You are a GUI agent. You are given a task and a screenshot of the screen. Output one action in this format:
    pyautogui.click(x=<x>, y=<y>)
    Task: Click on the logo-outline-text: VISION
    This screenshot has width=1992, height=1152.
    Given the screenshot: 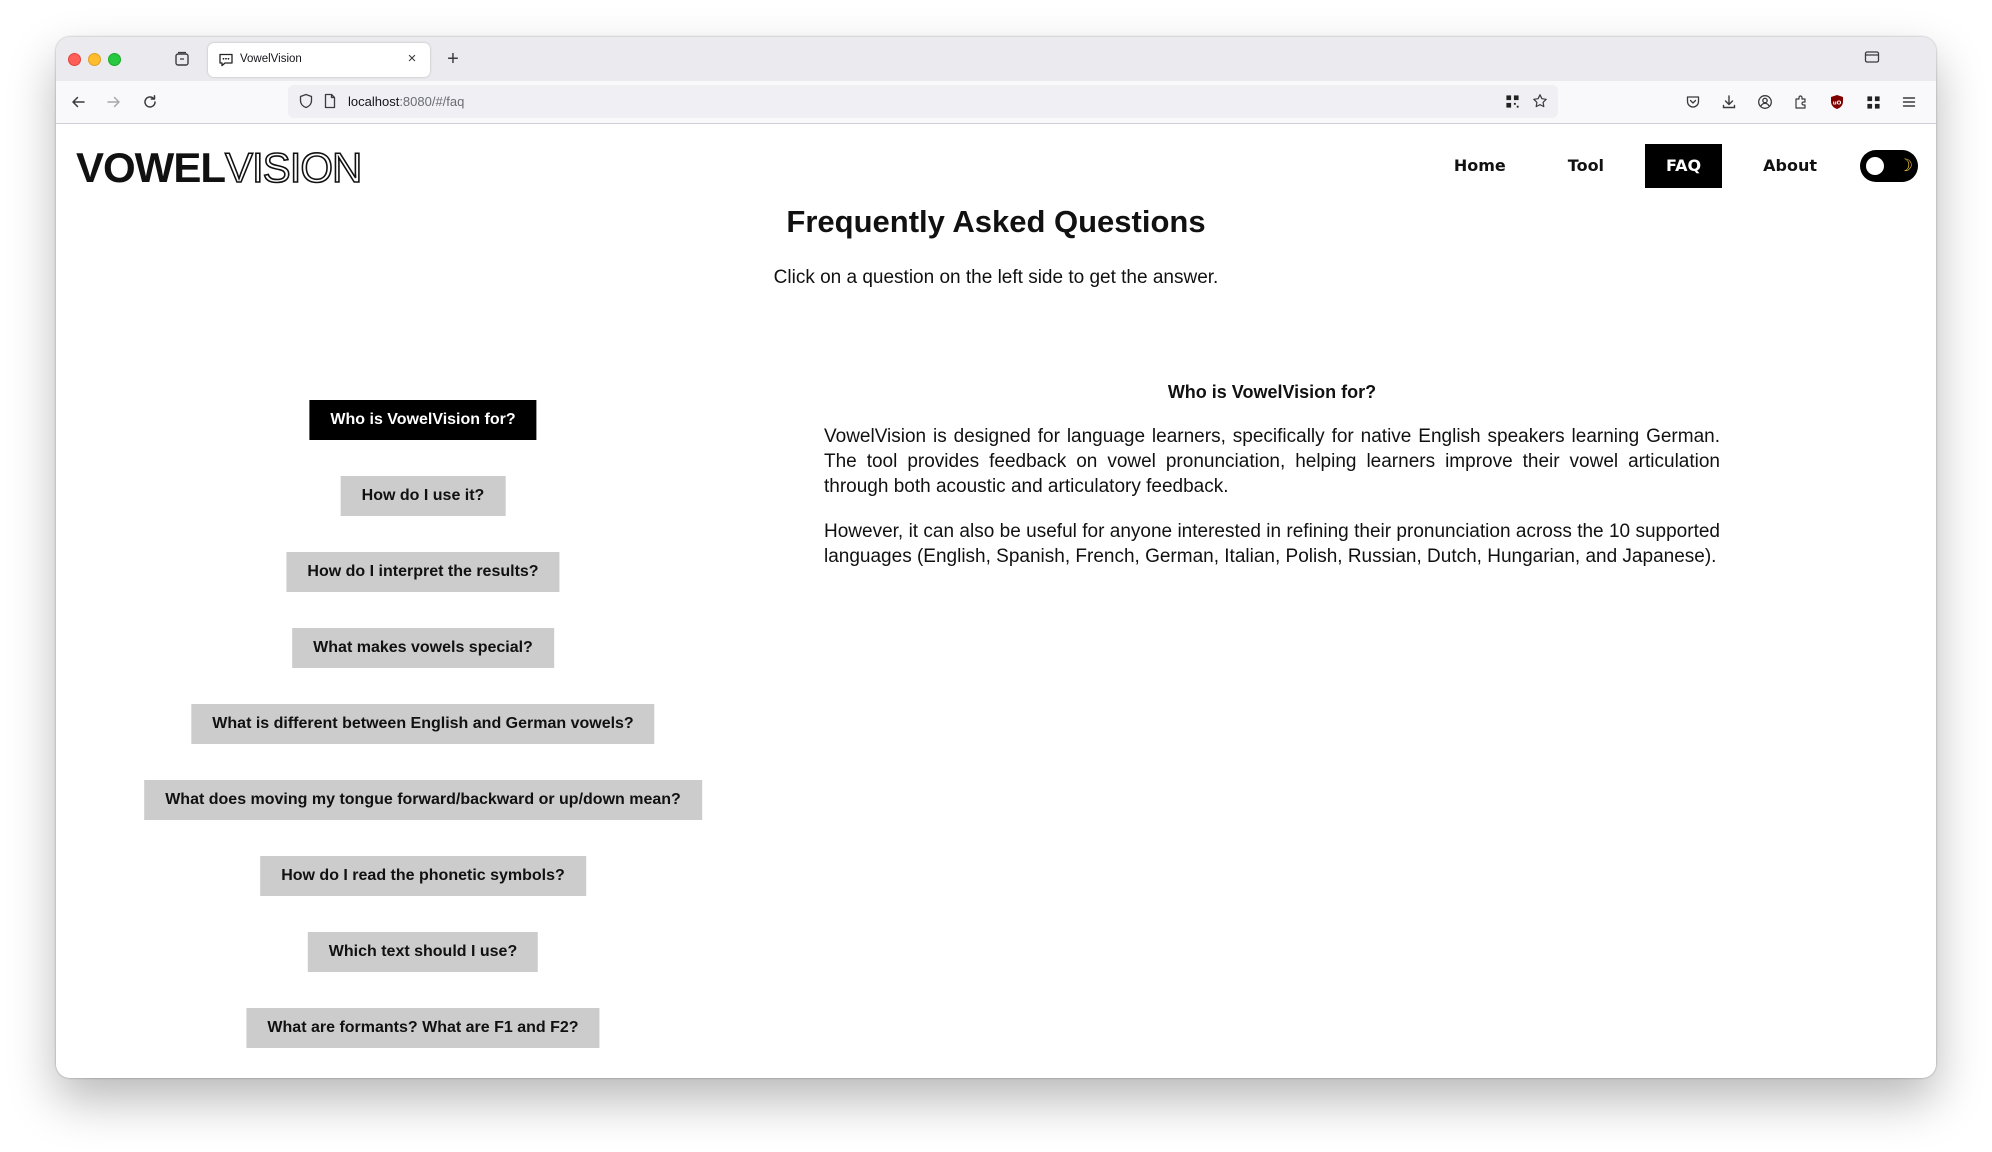 What is the action you would take?
    pyautogui.click(x=293, y=167)
    